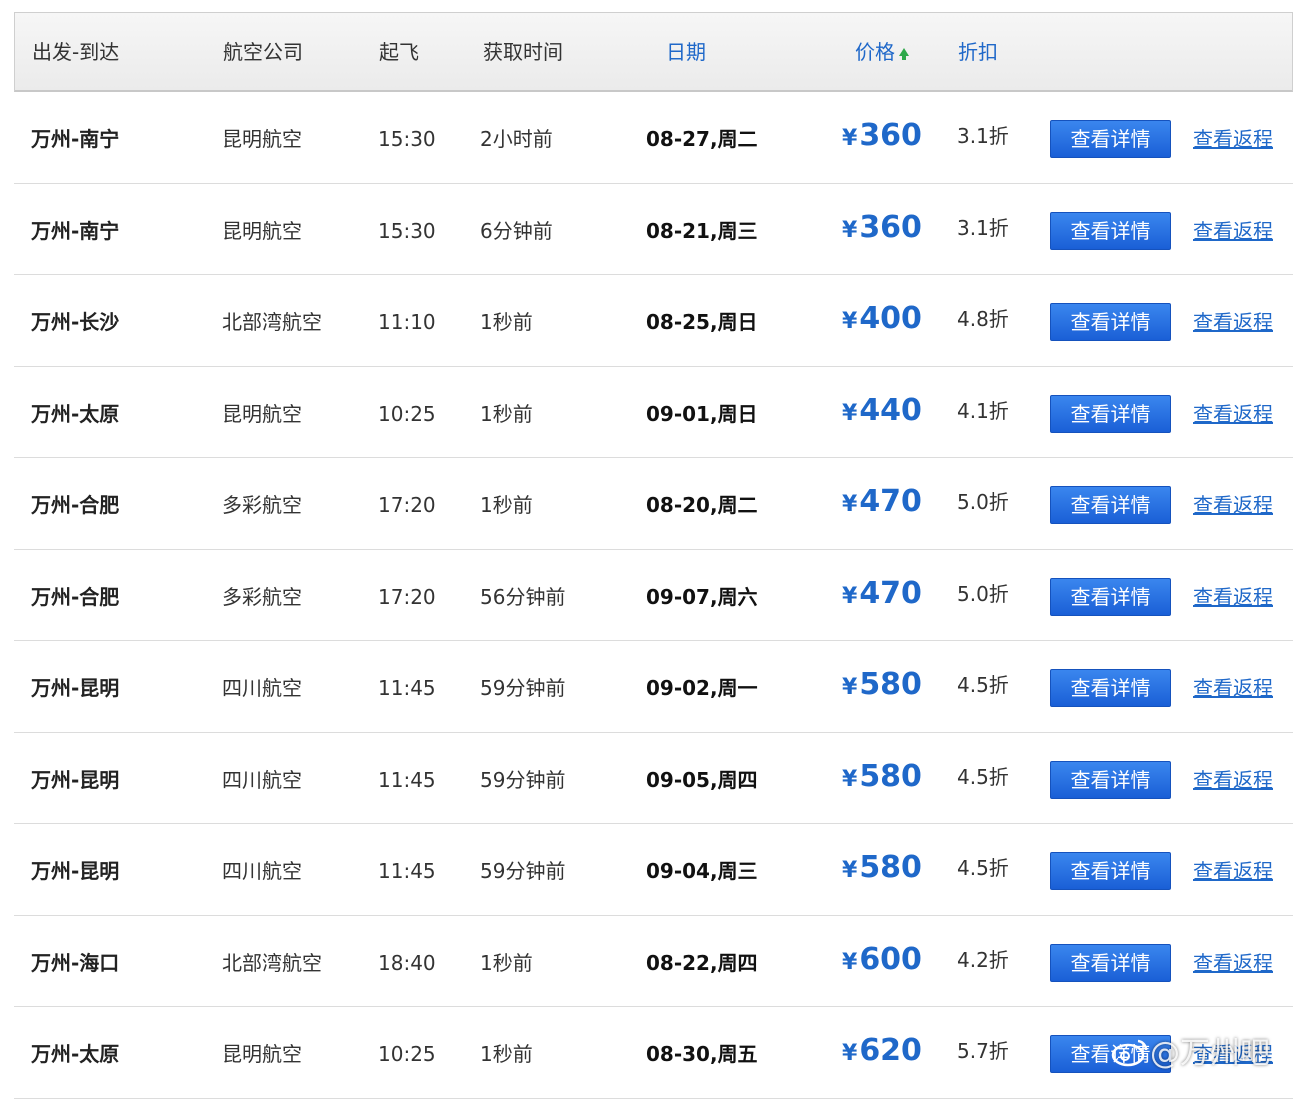 This screenshot has height=1101, width=1306. Describe the element at coordinates (76, 52) in the screenshot. I see `header-route: 出发-到达` at that location.